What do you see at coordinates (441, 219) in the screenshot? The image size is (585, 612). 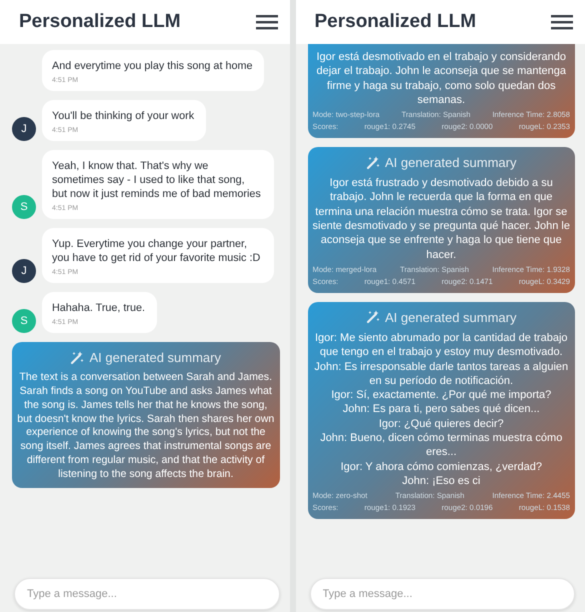 I see `summary-text: Igor está frustrado y desmotivado debido a su trabajo. John le recuerda que la forma en que termina una relación muestra cómo se trata. Igor se siente desmotivado y se pregunta qué hacer. John le aconseja que se enfrente y haga lo que tiene que hacer.` at bounding box center [441, 219].